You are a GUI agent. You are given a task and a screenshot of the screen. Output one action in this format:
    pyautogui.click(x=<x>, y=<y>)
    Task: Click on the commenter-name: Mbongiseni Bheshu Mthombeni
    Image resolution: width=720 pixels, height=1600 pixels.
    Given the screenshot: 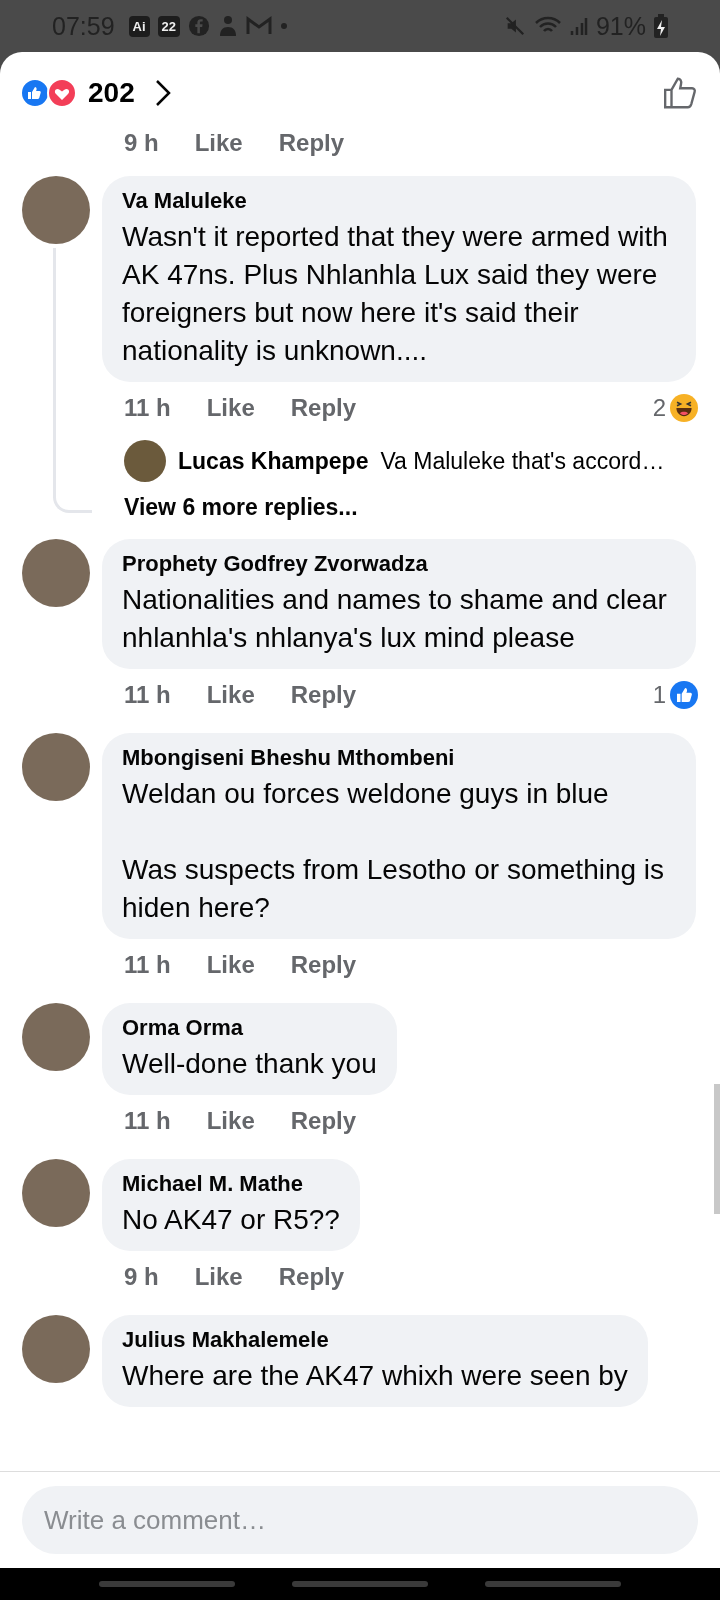 What is the action you would take?
    pyautogui.click(x=399, y=758)
    